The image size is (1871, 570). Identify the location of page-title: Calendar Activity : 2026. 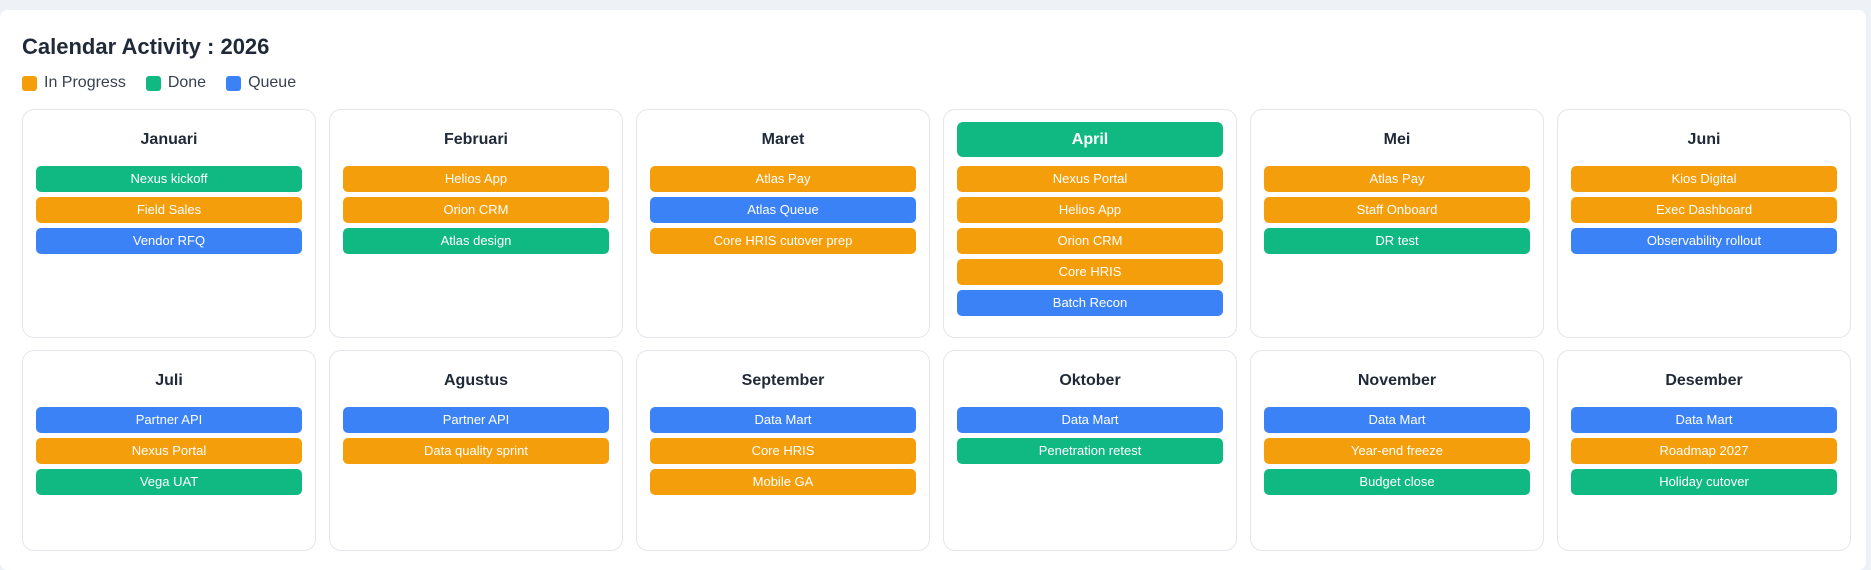
(146, 46).